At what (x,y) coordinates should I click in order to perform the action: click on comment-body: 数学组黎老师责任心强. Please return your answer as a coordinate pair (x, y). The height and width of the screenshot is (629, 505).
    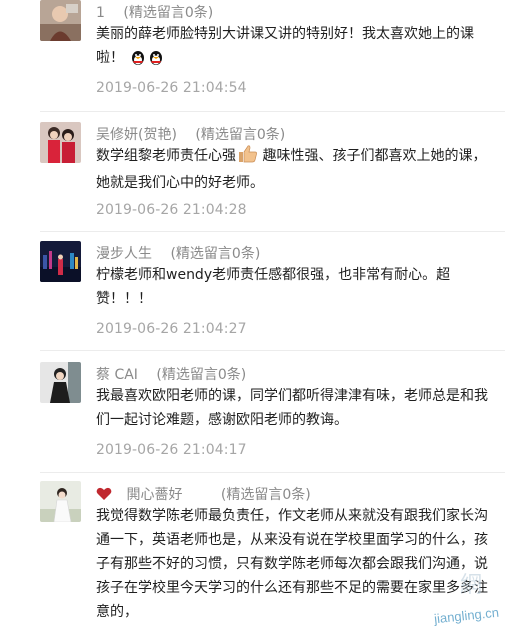
    Looking at the image, I should click on (166, 156).